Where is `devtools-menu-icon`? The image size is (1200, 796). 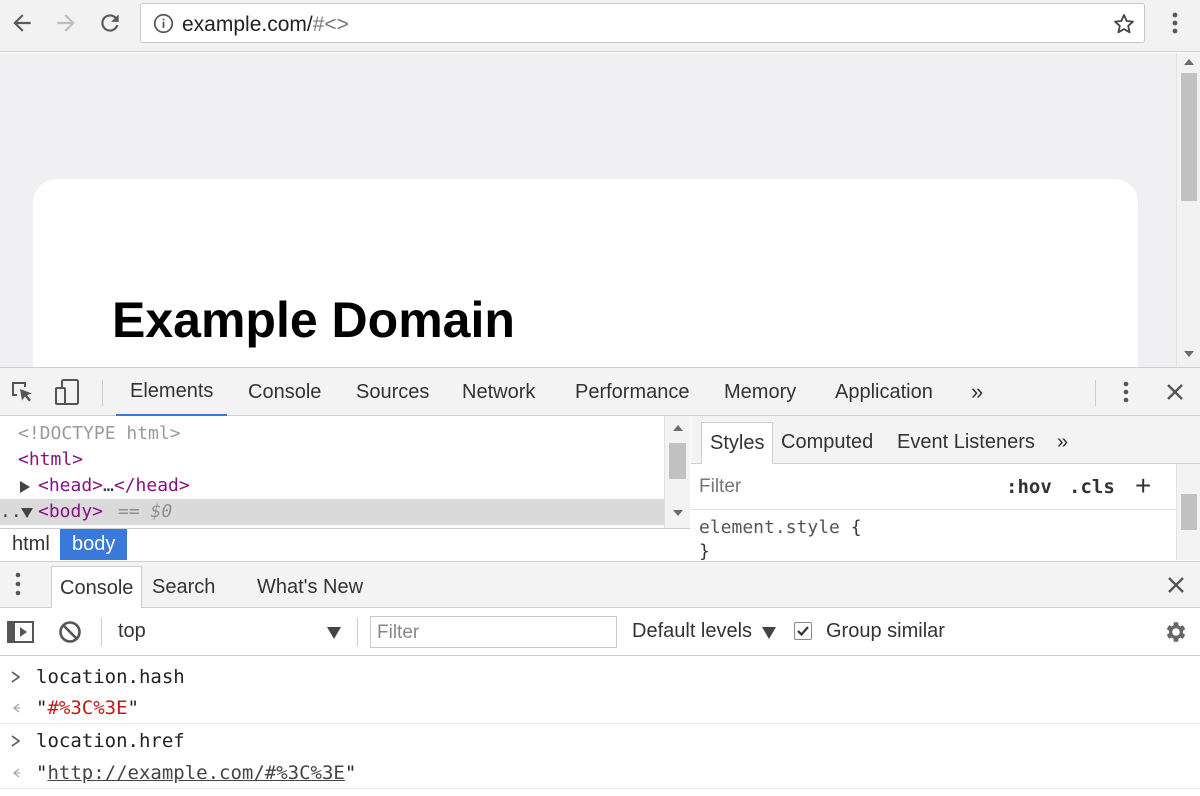
devtools-menu-icon is located at coordinates (1126, 392).